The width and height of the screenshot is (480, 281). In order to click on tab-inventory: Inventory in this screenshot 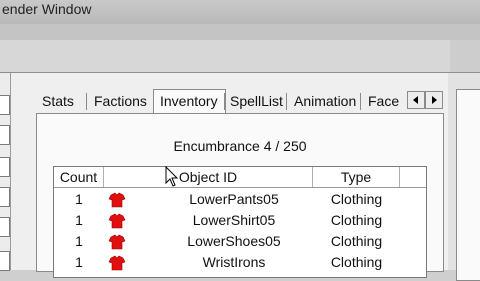, I will do `click(189, 101)`.